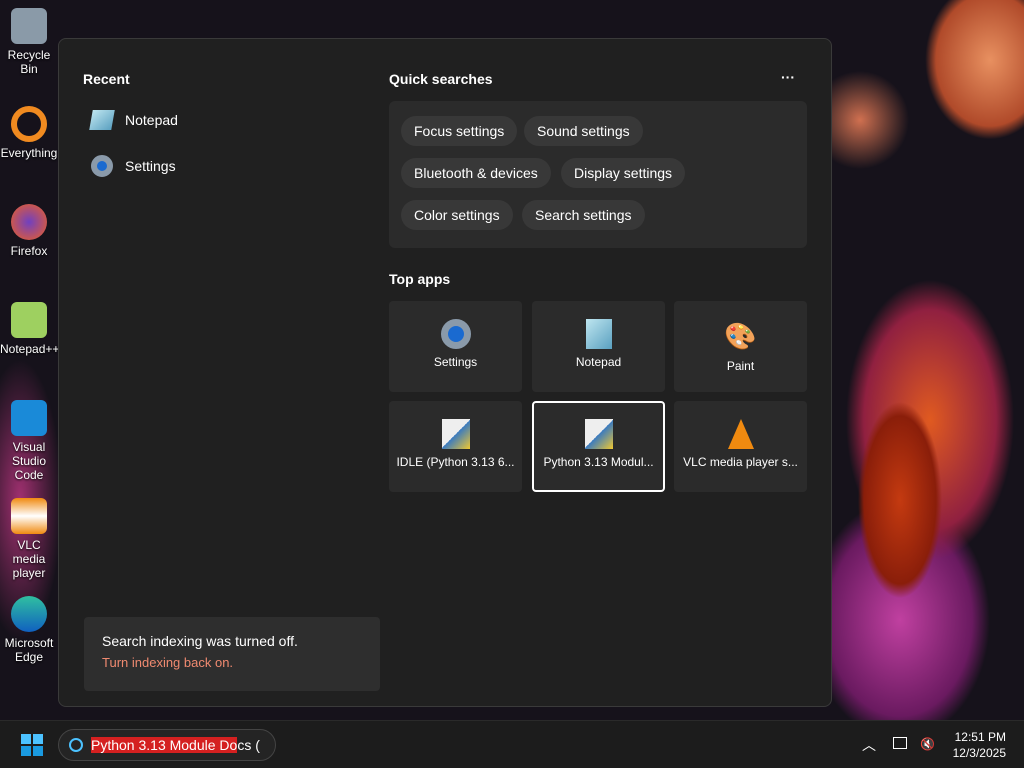 The height and width of the screenshot is (768, 1024). I want to click on chip-display-settings: Display settings, so click(623, 173).